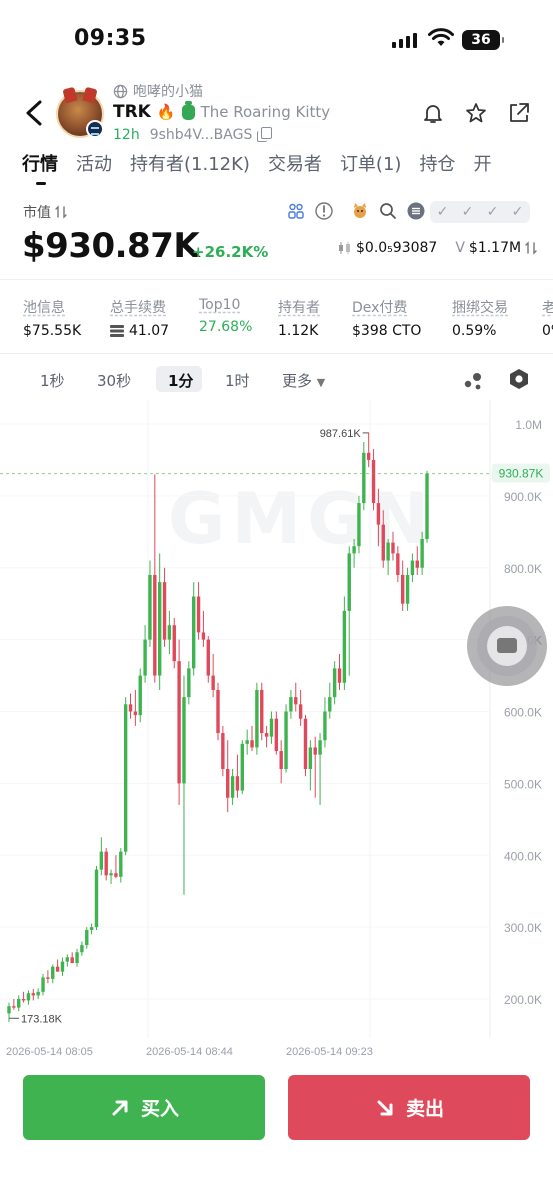 This screenshot has height=1200, width=553. Describe the element at coordinates (315, 318) in the screenshot. I see `stat-holders: 持有者 1.12K` at that location.